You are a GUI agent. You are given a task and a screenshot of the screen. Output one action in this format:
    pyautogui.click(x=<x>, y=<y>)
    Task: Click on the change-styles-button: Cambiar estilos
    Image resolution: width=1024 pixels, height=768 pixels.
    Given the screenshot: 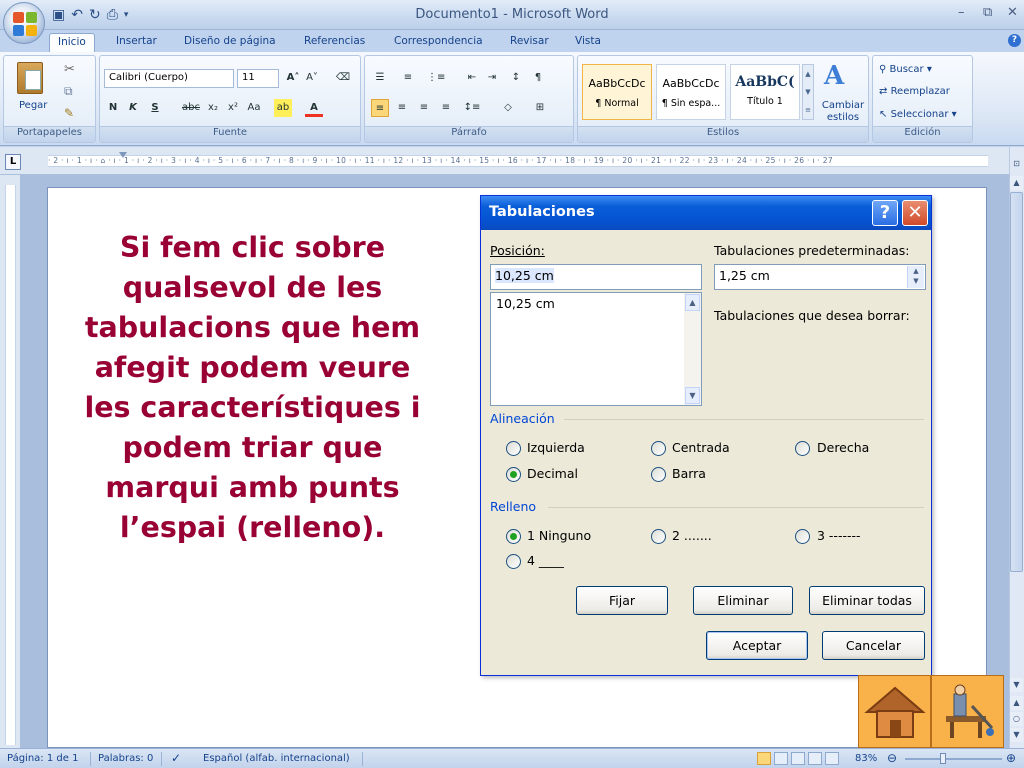 What is the action you would take?
    pyautogui.click(x=843, y=112)
    